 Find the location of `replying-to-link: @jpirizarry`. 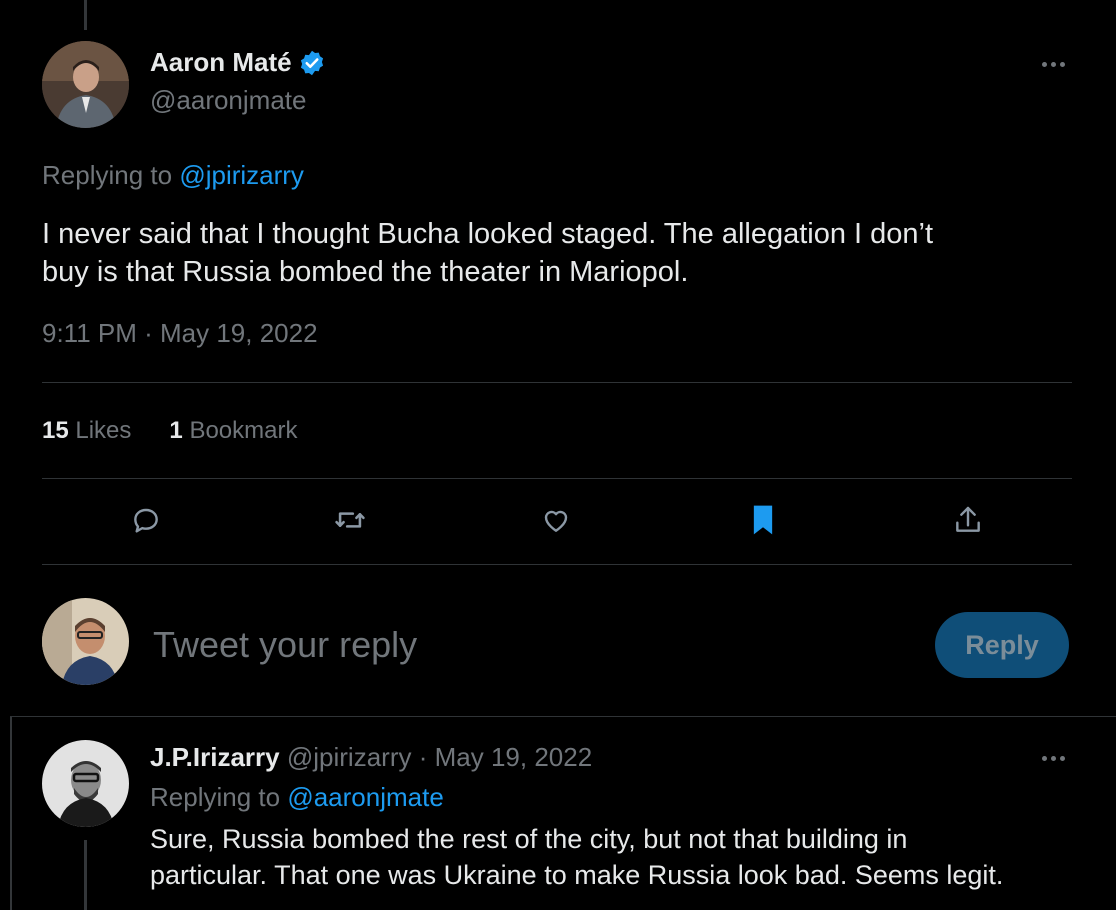

replying-to-link: @jpirizarry is located at coordinates (241, 175).